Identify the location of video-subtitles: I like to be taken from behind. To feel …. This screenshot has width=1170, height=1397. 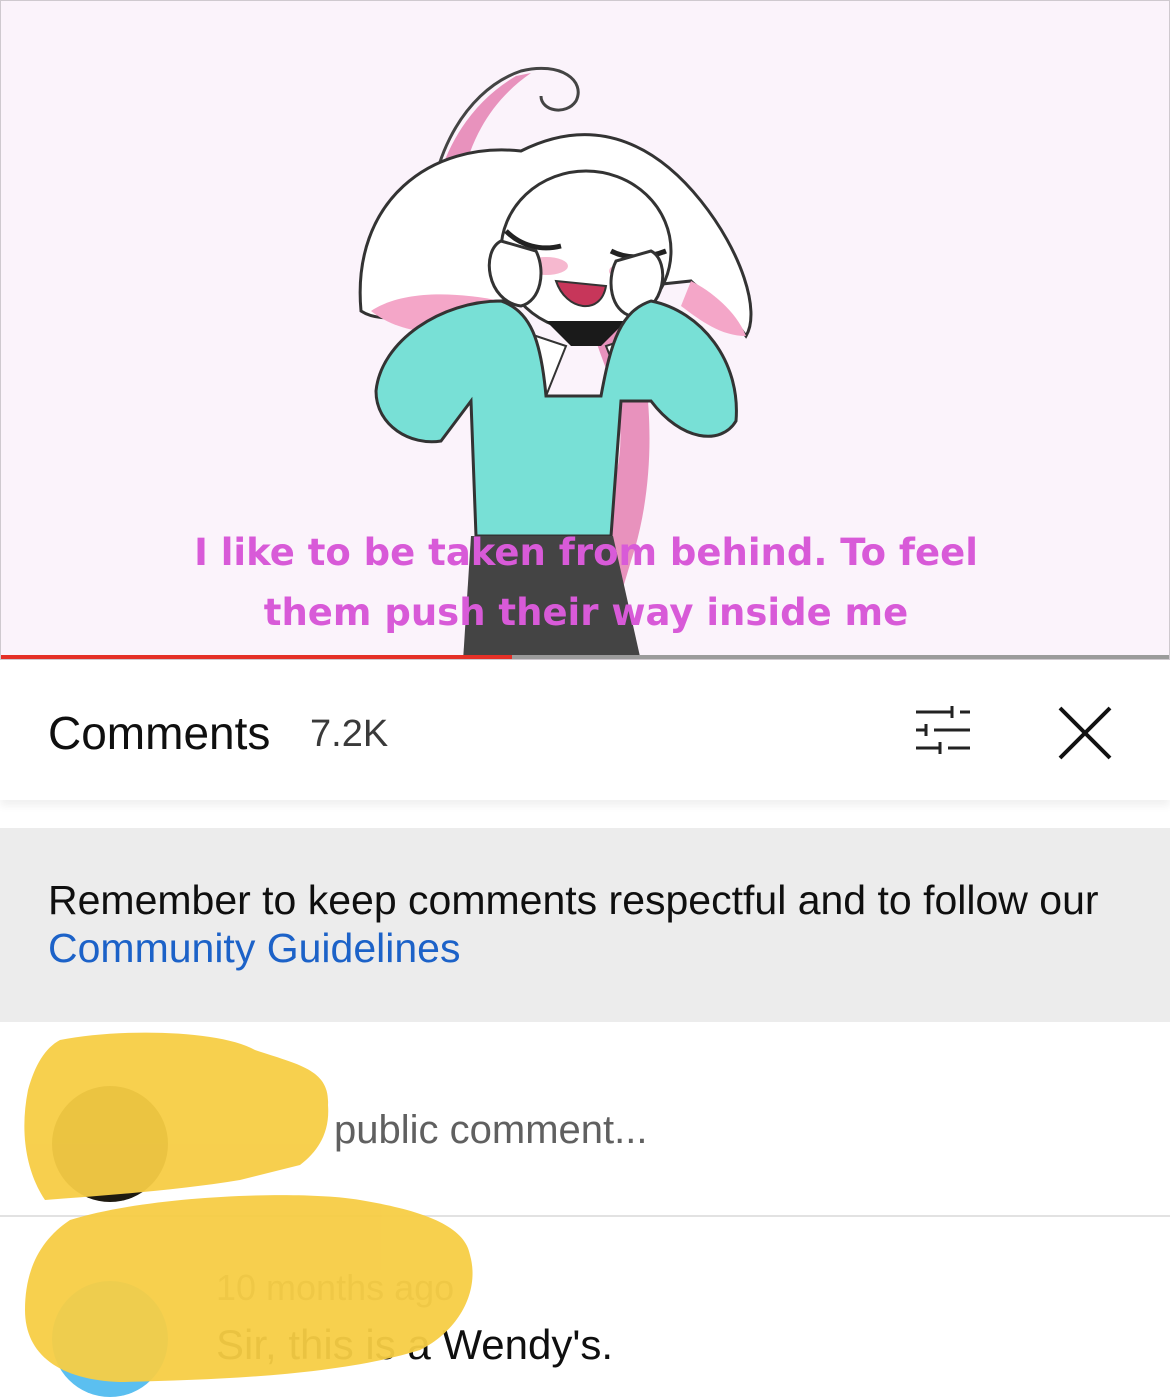
(585, 583).